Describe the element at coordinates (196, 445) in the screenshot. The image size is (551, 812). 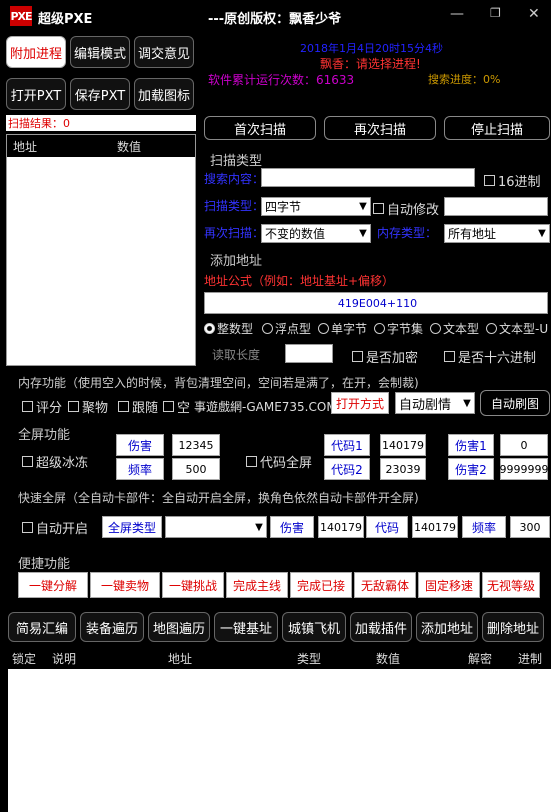
I see `harm-value: 12345` at that location.